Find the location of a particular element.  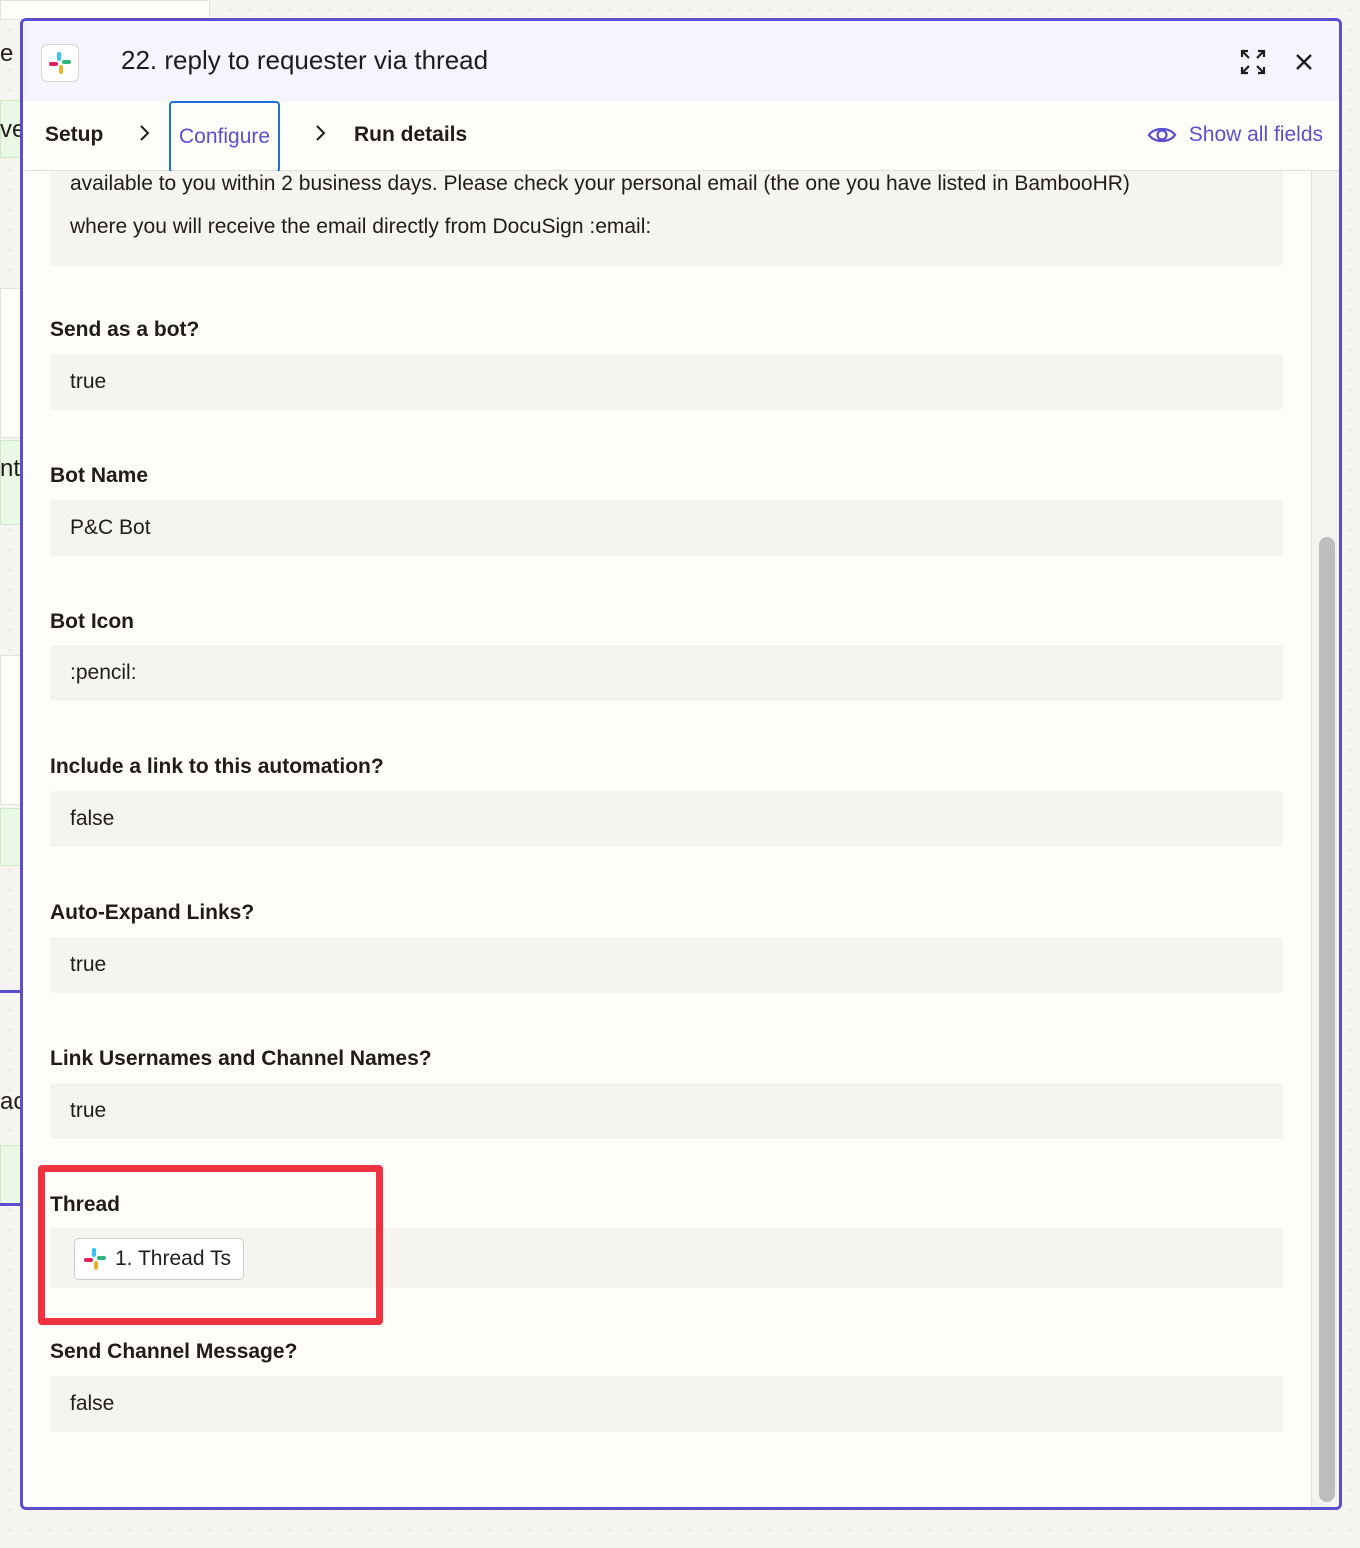

field-label-link-usernames: Link Usernames and Channel Names? is located at coordinates (241, 1058).